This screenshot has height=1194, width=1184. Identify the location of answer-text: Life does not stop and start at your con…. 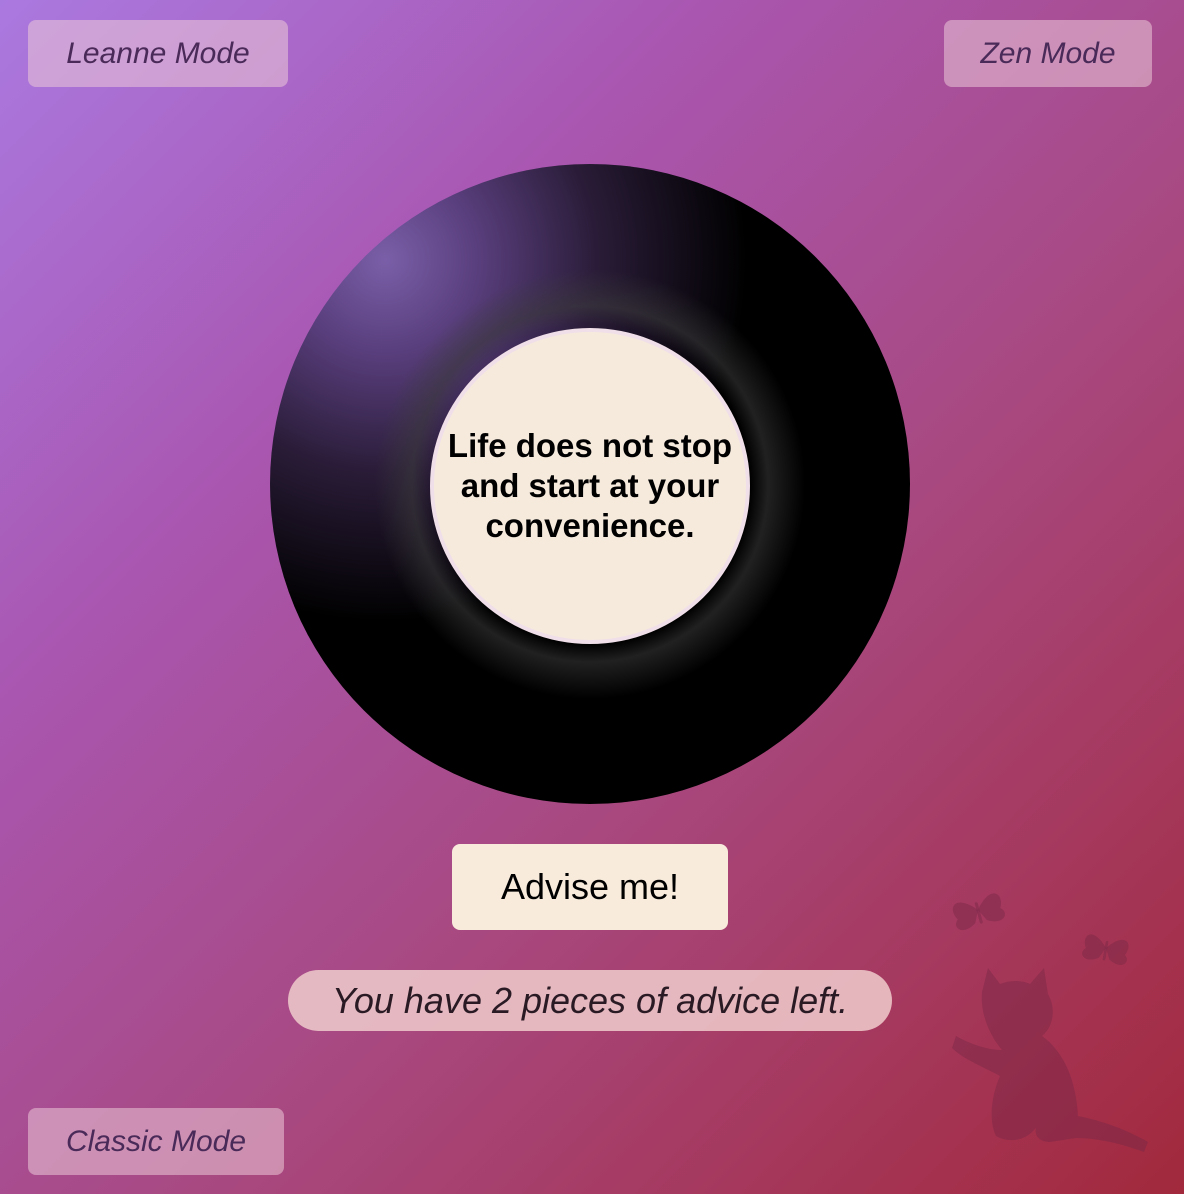
(590, 485).